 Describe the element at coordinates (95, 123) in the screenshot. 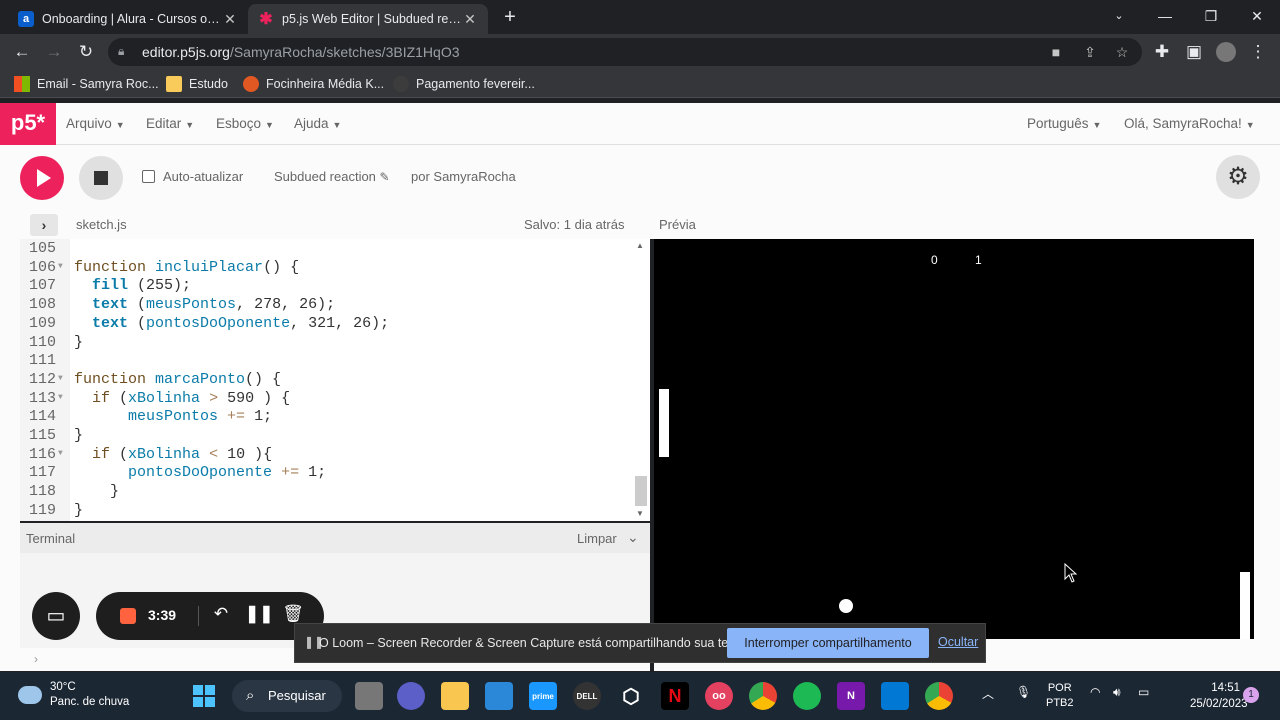

I see `menu-arquivo: Arquivo ▼` at that location.